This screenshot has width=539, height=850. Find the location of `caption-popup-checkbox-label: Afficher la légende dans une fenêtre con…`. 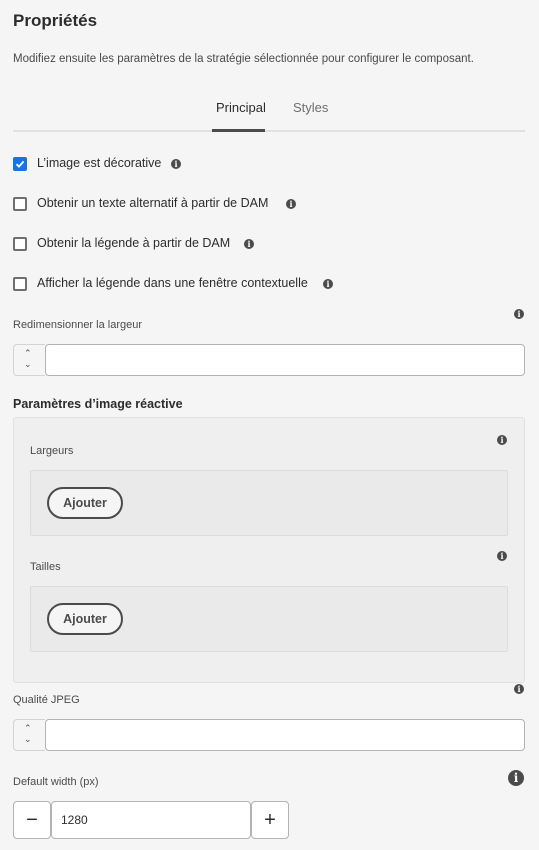

caption-popup-checkbox-label: Afficher la légende dans une fenêtre con… is located at coordinates (172, 283).